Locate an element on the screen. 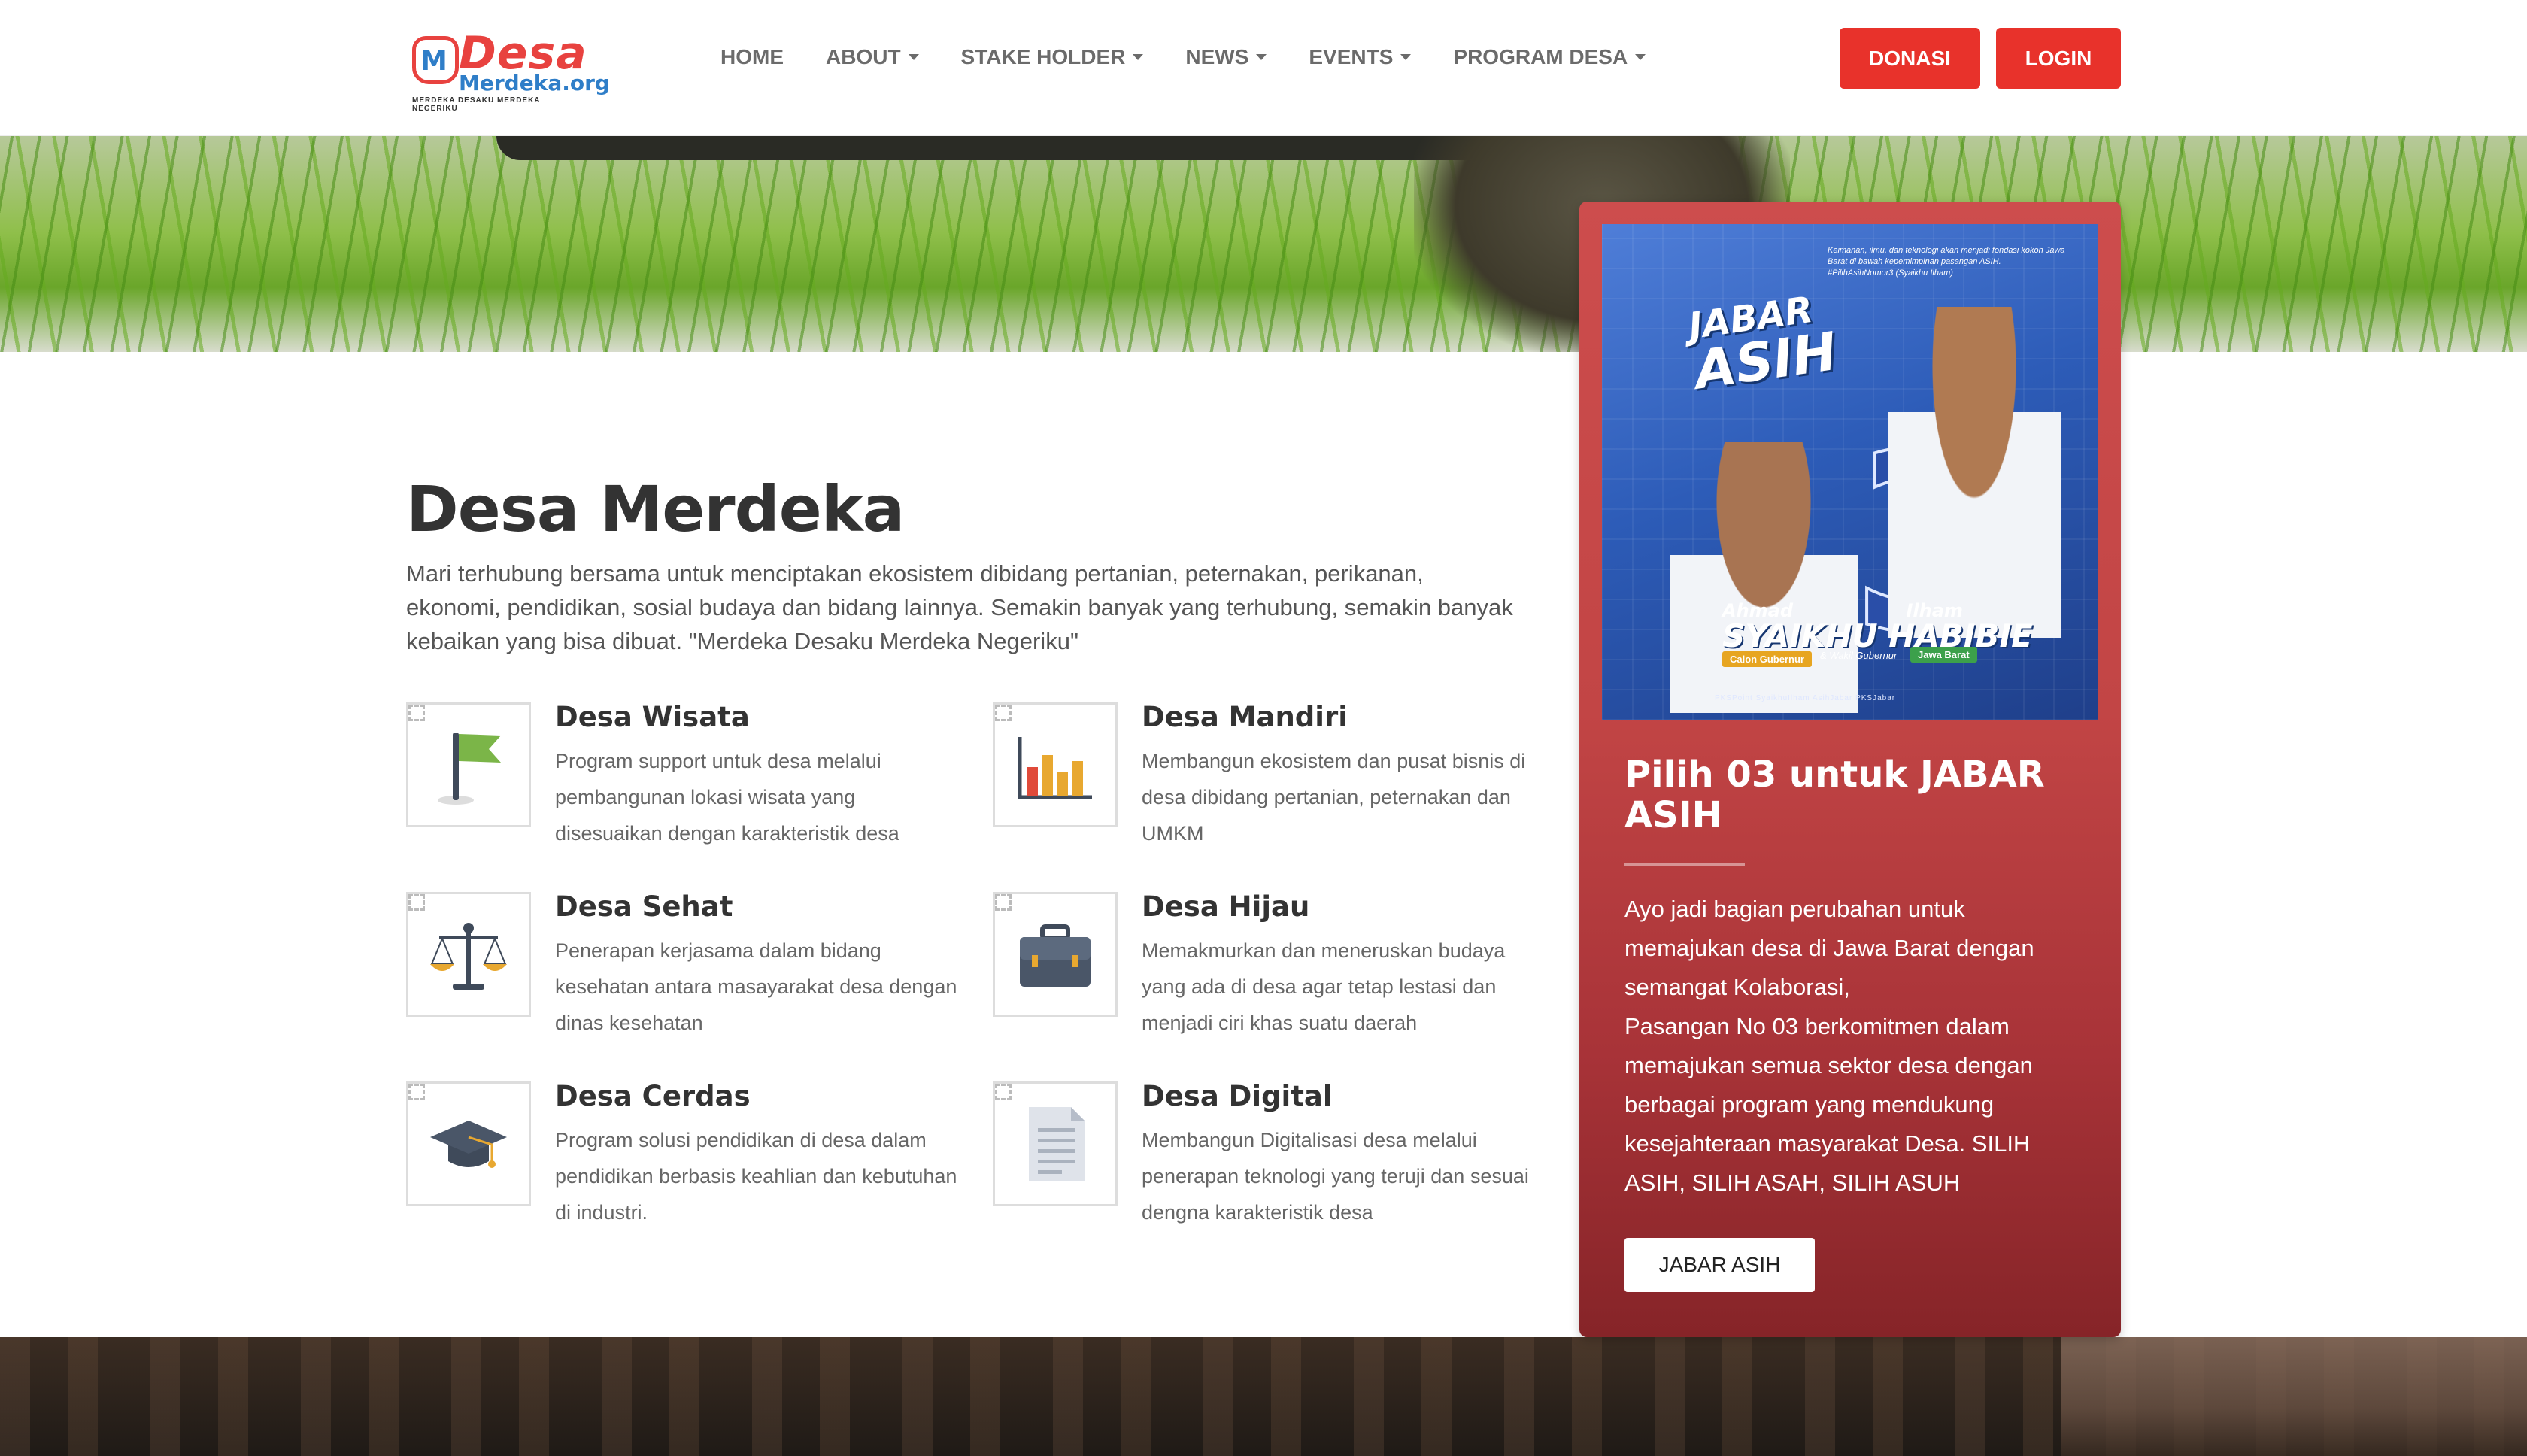 This screenshot has height=1456, width=2527. poster-candidate-left is located at coordinates (1764, 577).